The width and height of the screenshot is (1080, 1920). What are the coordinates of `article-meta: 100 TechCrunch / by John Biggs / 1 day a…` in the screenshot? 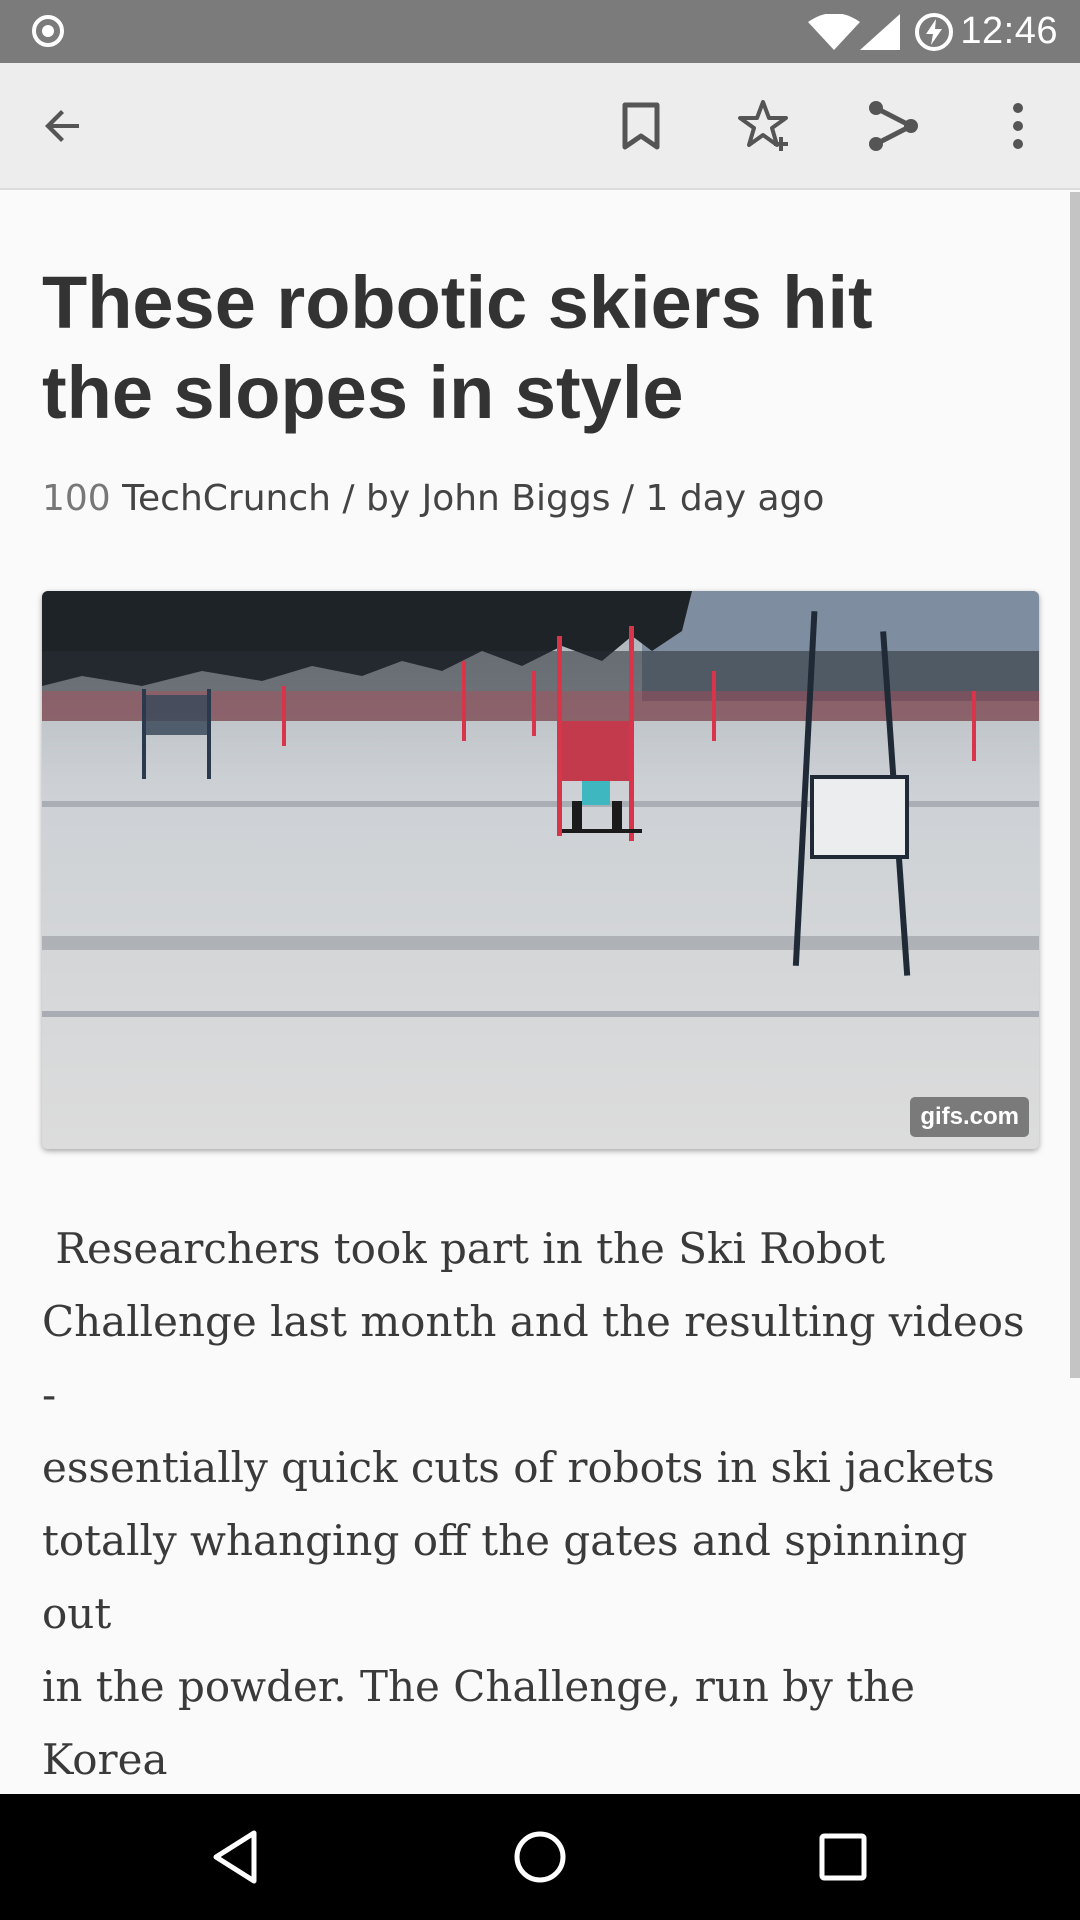 It's located at (433, 498).